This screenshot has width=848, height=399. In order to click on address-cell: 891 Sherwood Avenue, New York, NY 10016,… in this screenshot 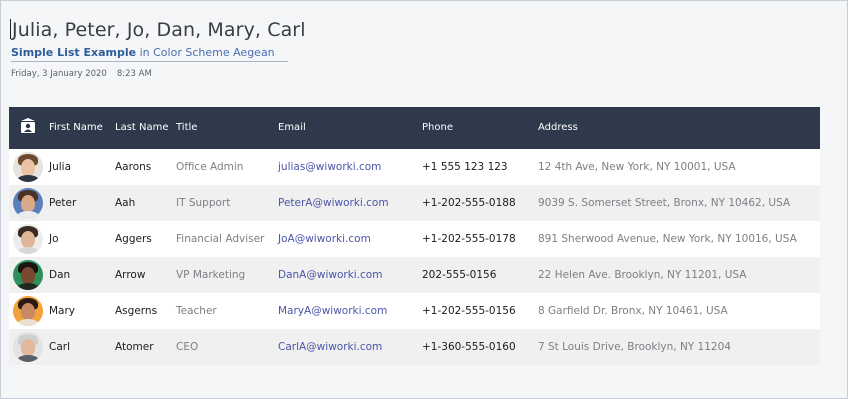, I will do `click(667, 239)`.